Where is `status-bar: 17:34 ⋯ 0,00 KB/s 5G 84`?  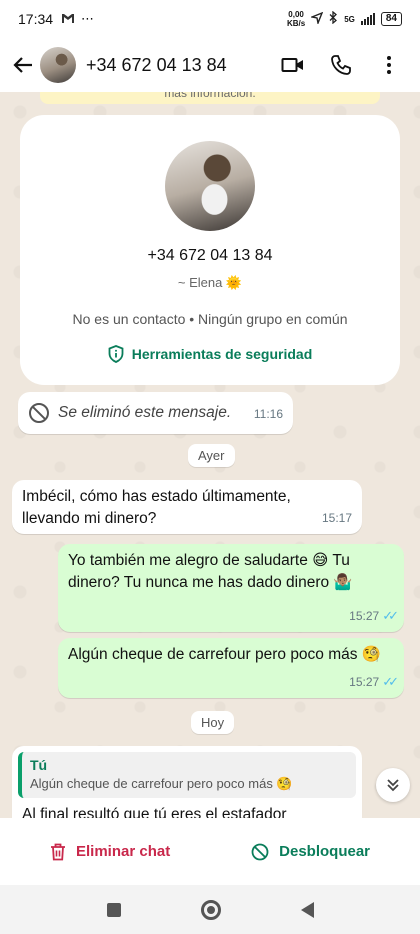 status-bar: 17:34 ⋯ 0,00 KB/s 5G 84 is located at coordinates (210, 19).